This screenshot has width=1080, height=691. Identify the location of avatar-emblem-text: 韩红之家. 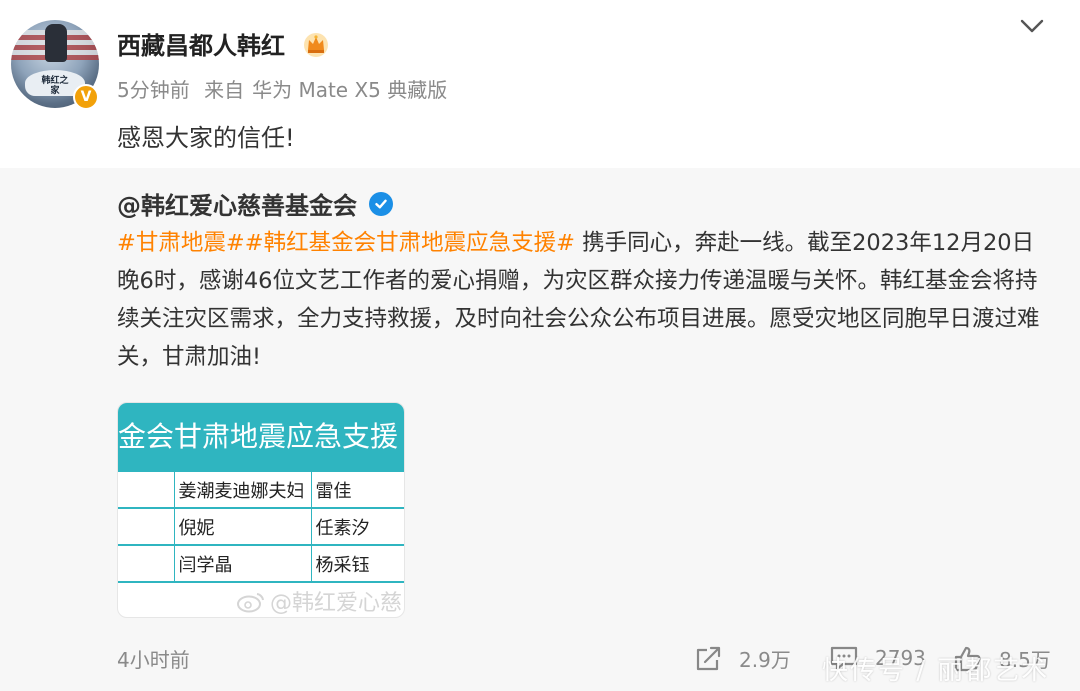
(55, 86).